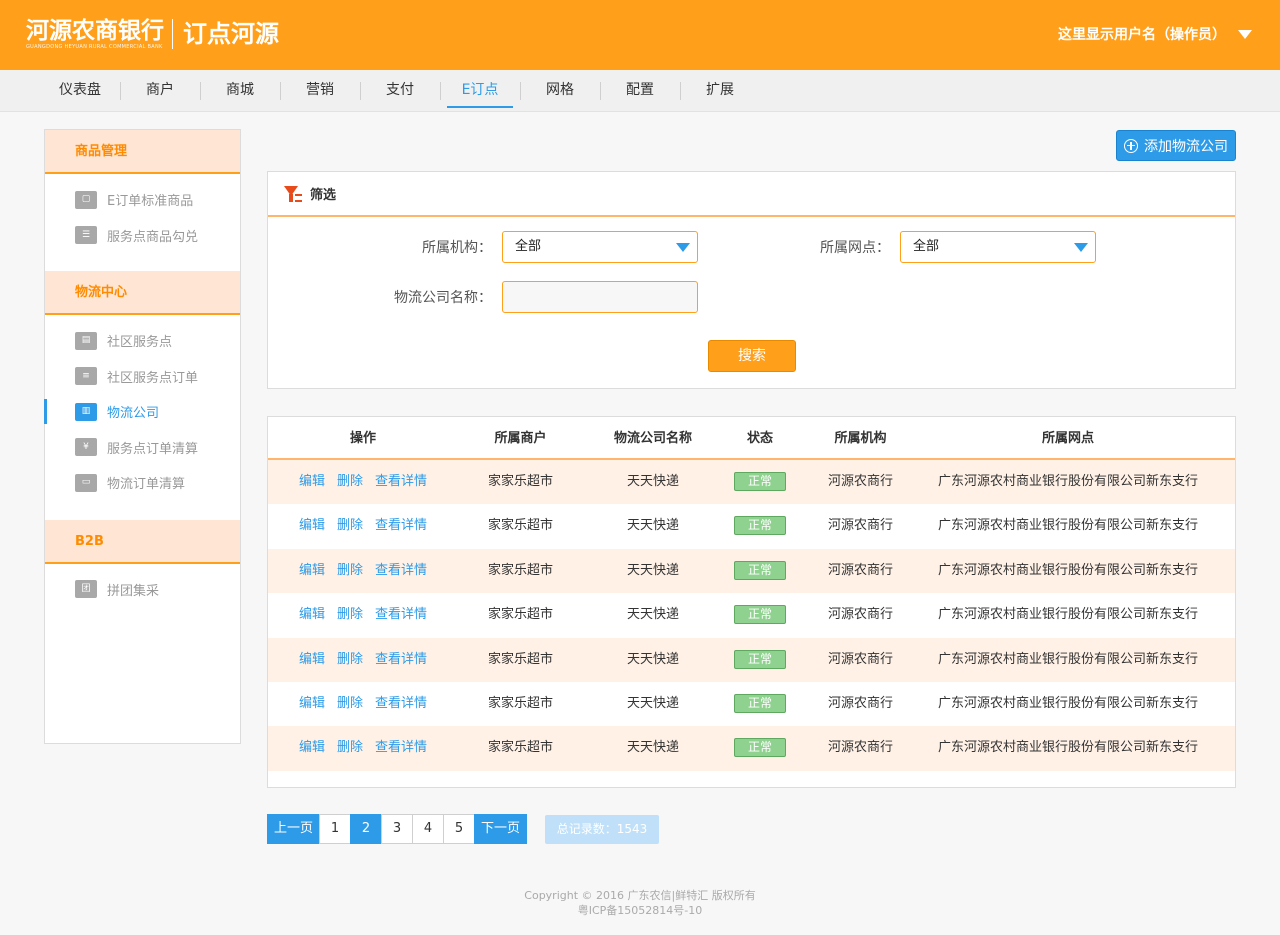 The image size is (1280, 935). What do you see at coordinates (500, 829) in the screenshot?
I see `next-page-button: 下一页` at bounding box center [500, 829].